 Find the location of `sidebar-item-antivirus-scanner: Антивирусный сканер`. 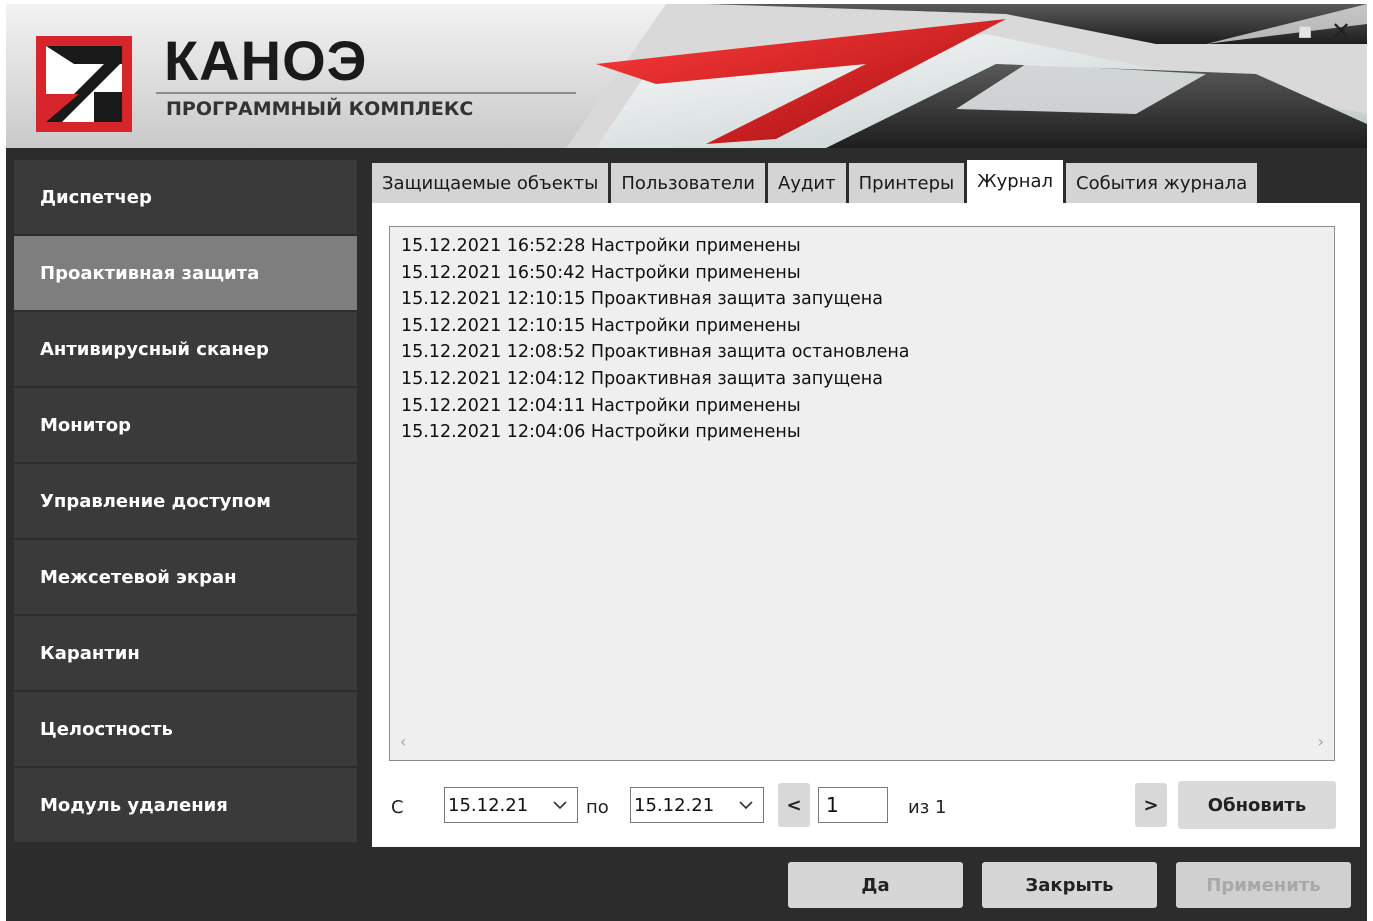

sidebar-item-antivirus-scanner: Антивирусный сканер is located at coordinates (185, 349).